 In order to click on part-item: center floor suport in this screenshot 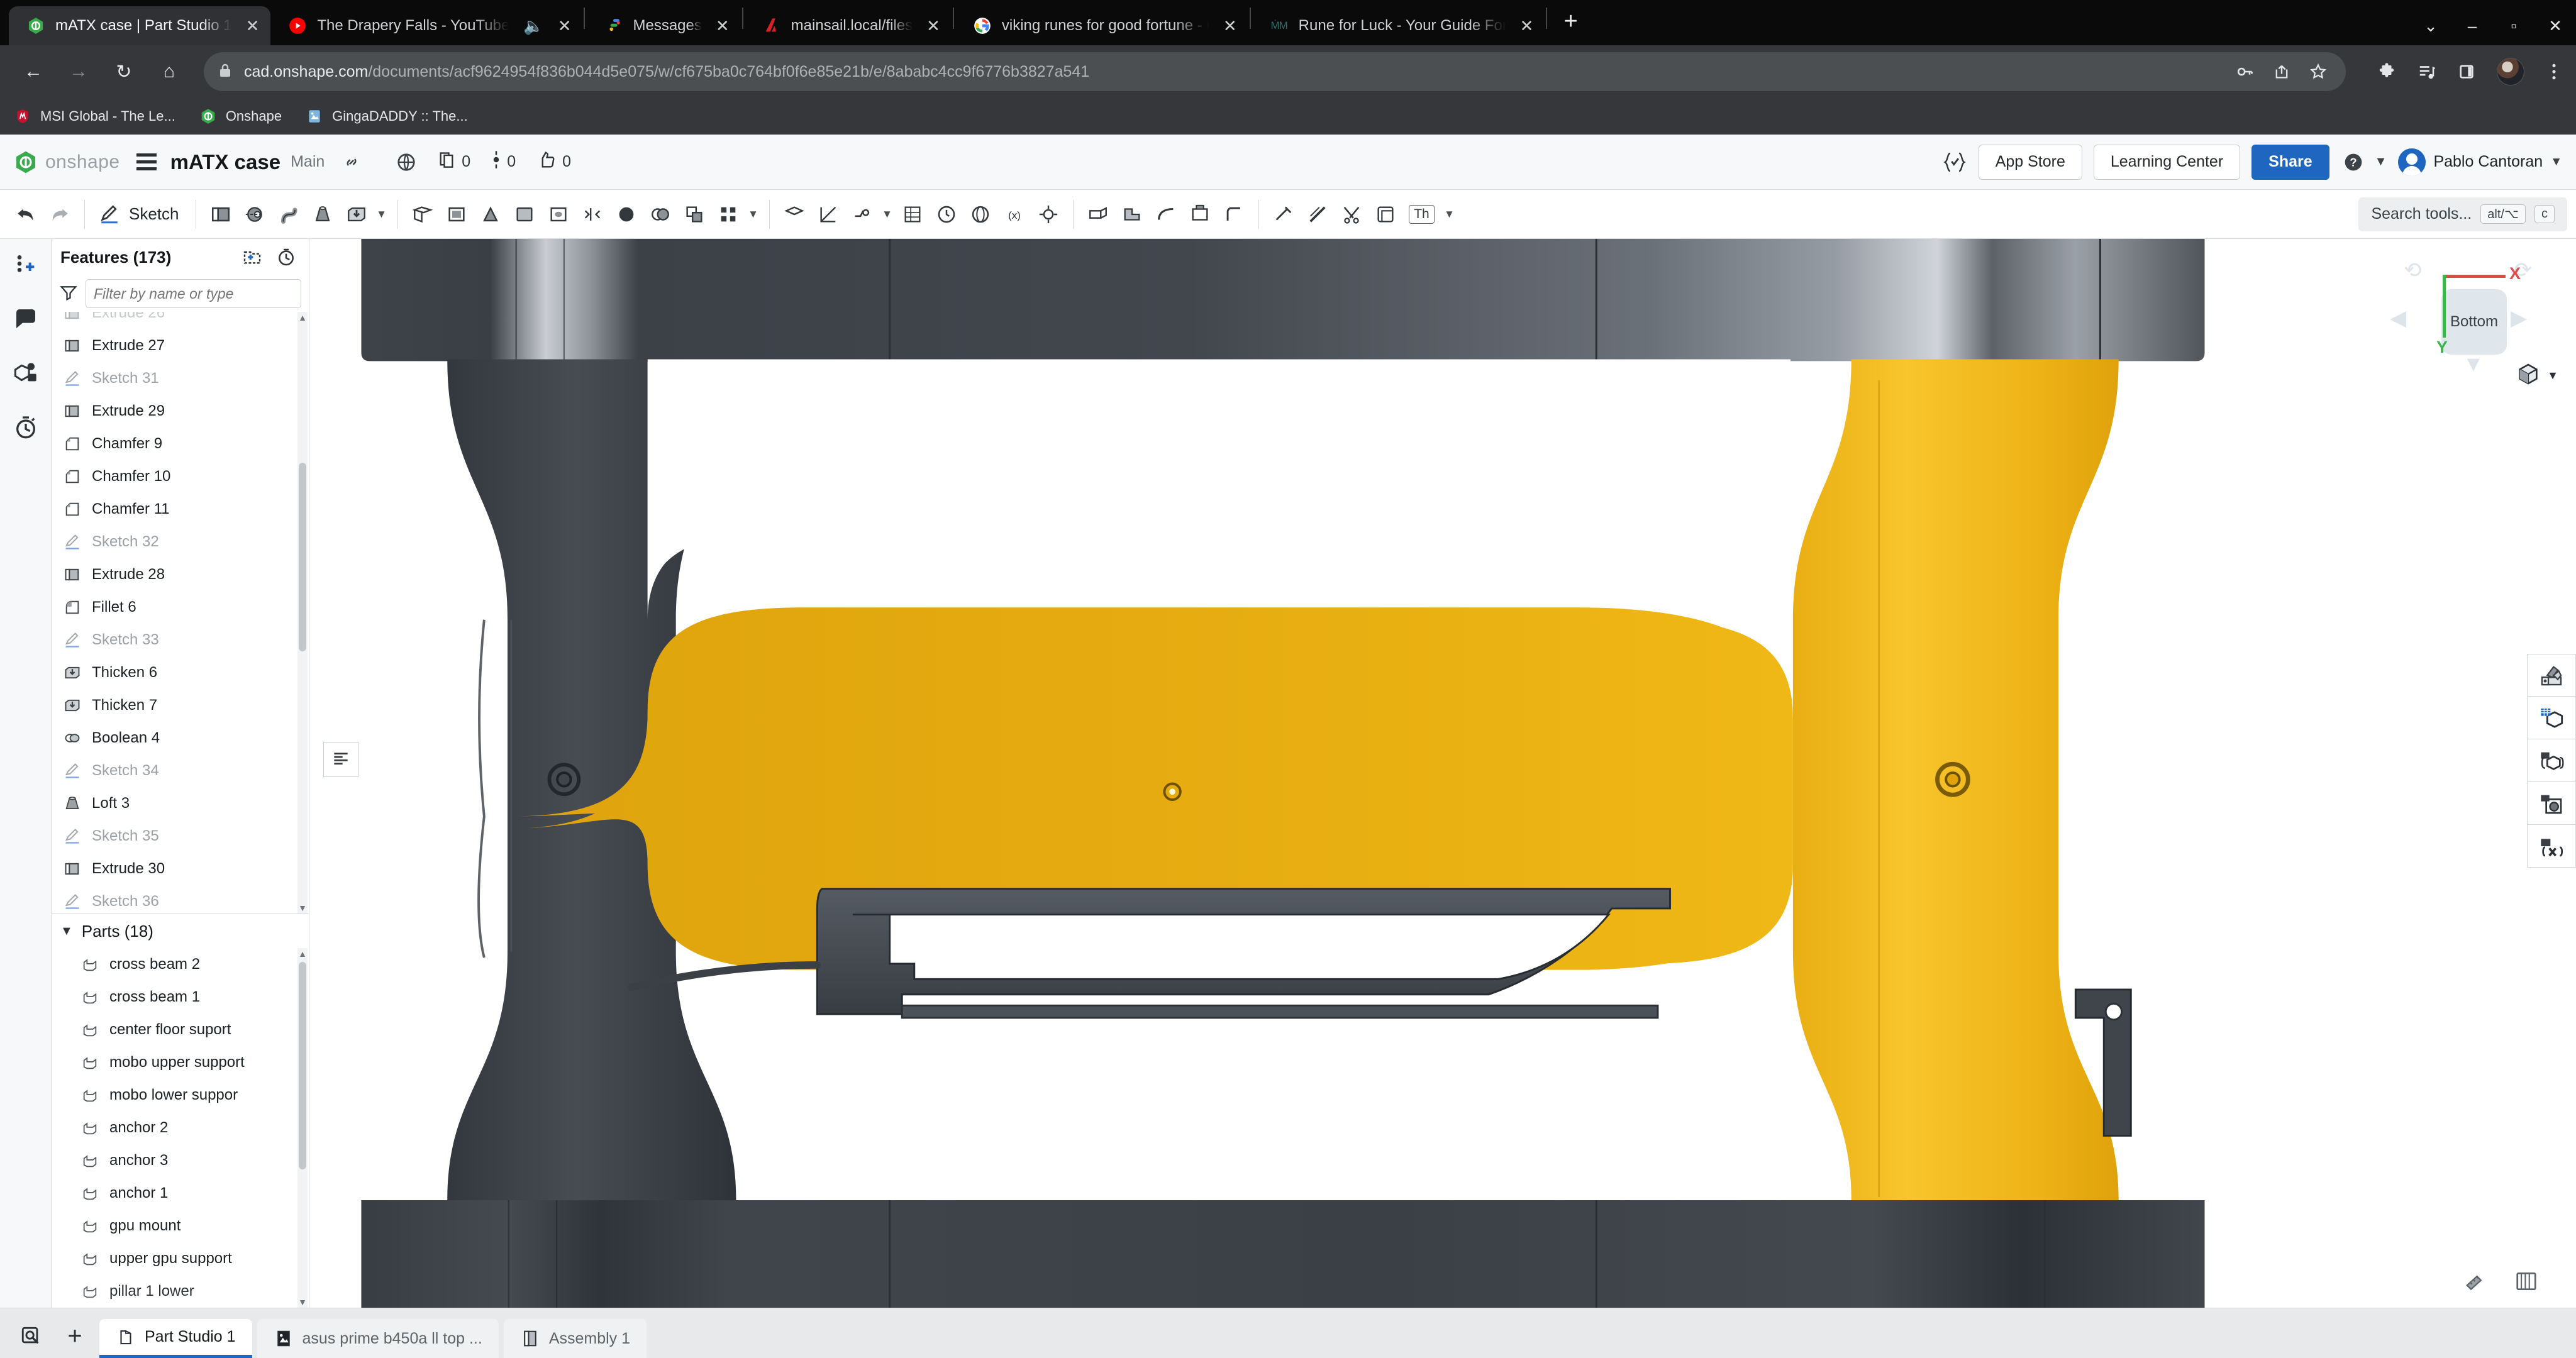, I will do `click(180, 1029)`.